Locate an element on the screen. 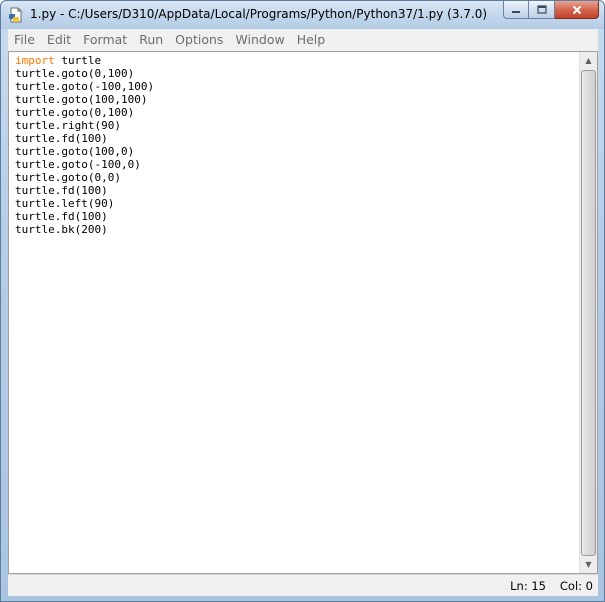 The width and height of the screenshot is (605, 602). minimize-icon is located at coordinates (516, 11).